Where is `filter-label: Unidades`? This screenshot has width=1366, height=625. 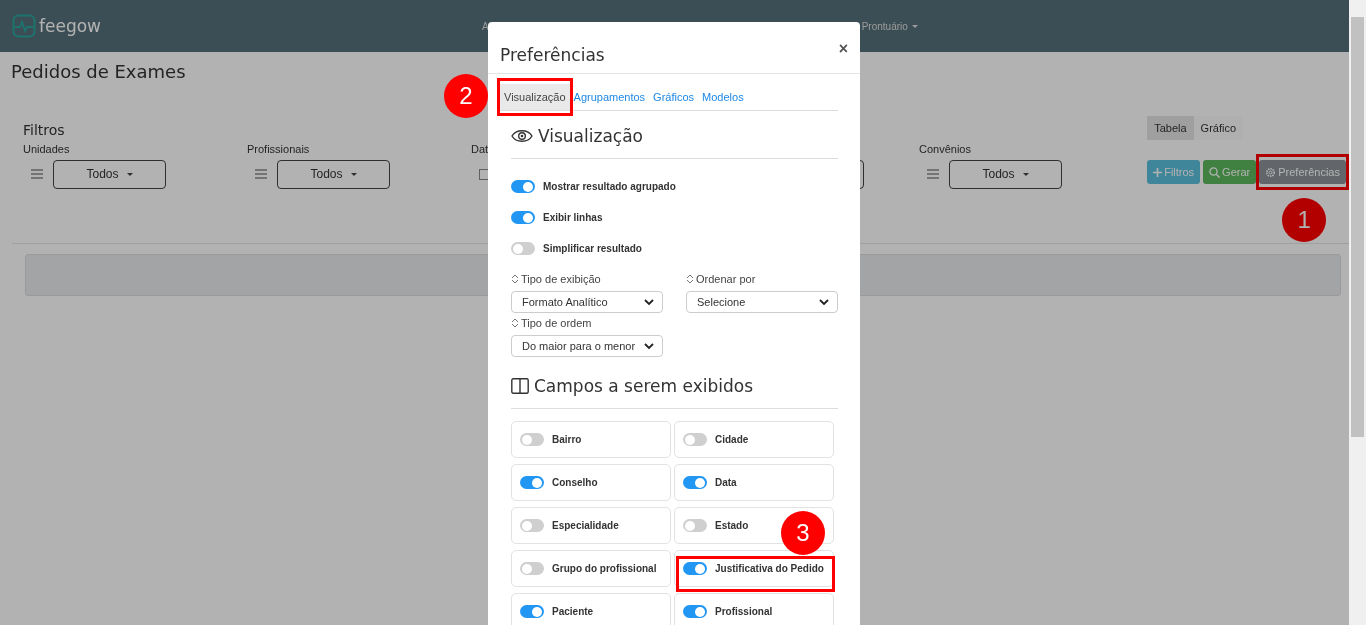
filter-label: Unidades is located at coordinates (47, 150).